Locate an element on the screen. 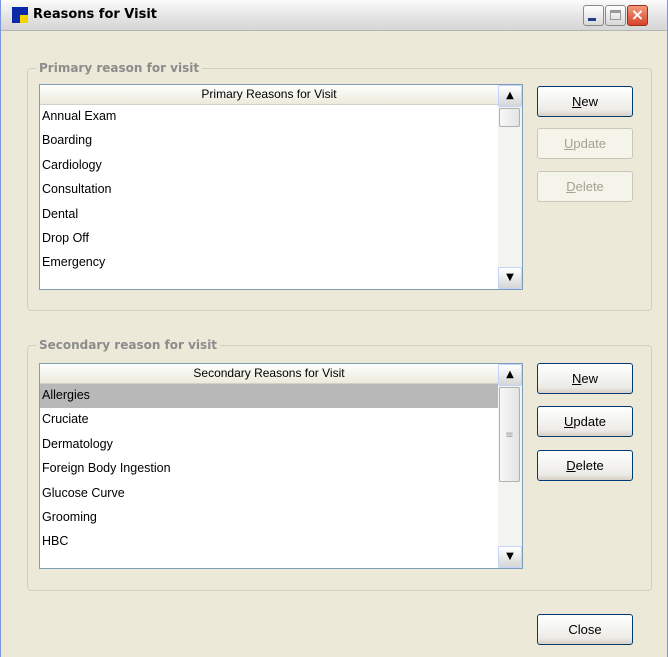  list-item: Dental is located at coordinates (269, 215).